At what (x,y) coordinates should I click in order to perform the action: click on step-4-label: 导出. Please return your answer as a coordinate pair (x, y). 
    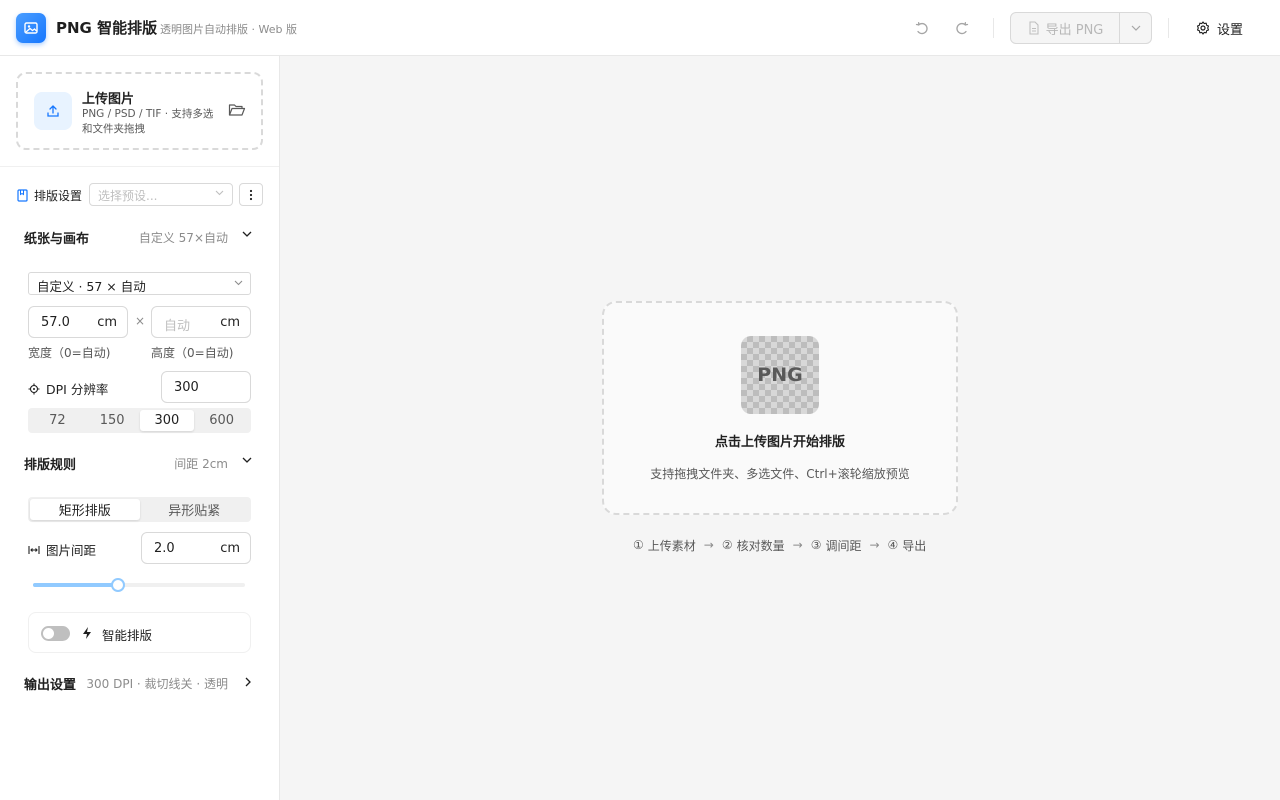
    Looking at the image, I should click on (914, 545).